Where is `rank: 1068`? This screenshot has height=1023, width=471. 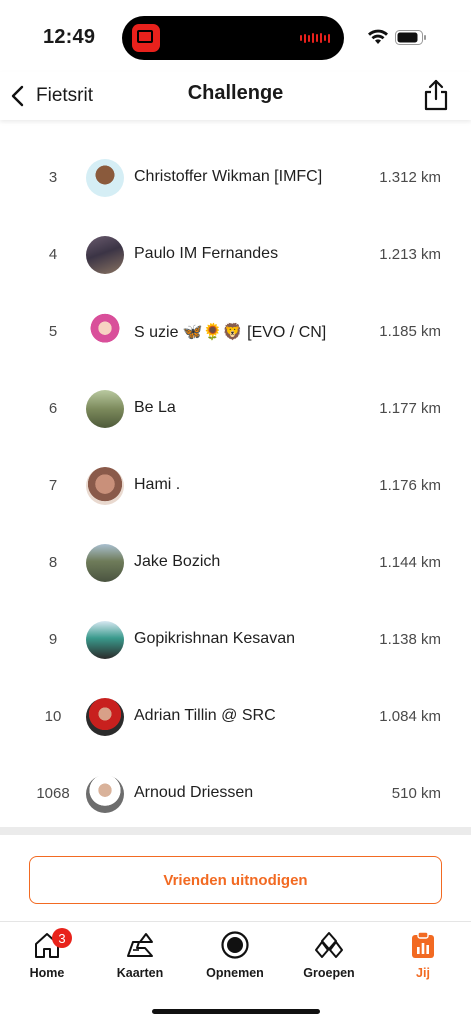
rank: 1068 is located at coordinates (53, 793).